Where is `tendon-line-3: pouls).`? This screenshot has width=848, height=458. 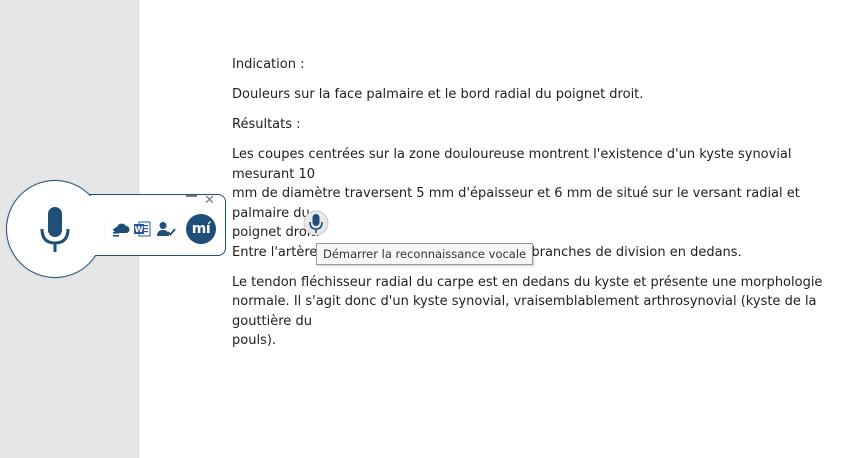
tendon-line-3: pouls). is located at coordinates (254, 340).